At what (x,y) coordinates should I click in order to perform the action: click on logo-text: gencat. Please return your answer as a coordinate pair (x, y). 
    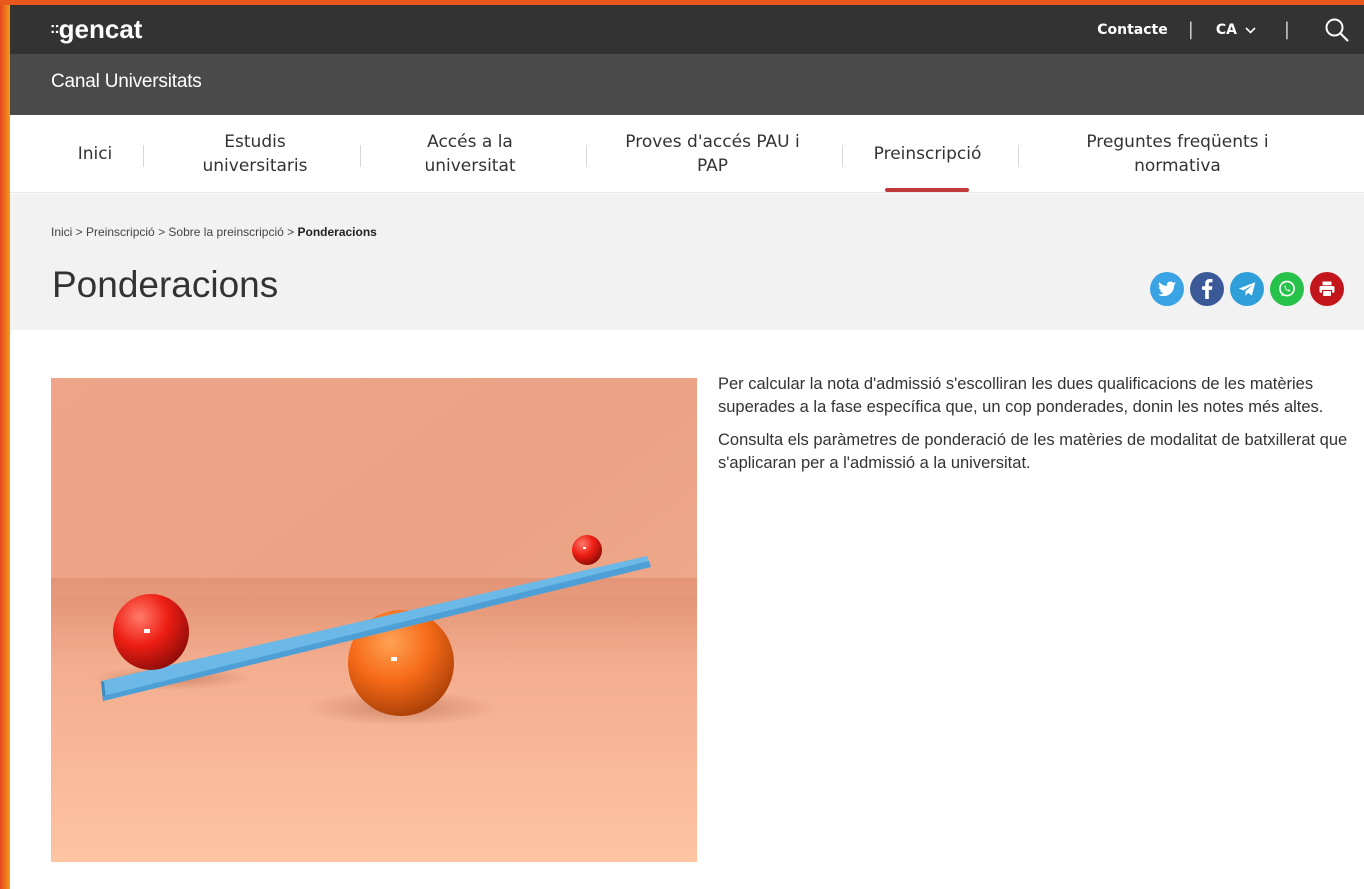
    Looking at the image, I should click on (100, 29).